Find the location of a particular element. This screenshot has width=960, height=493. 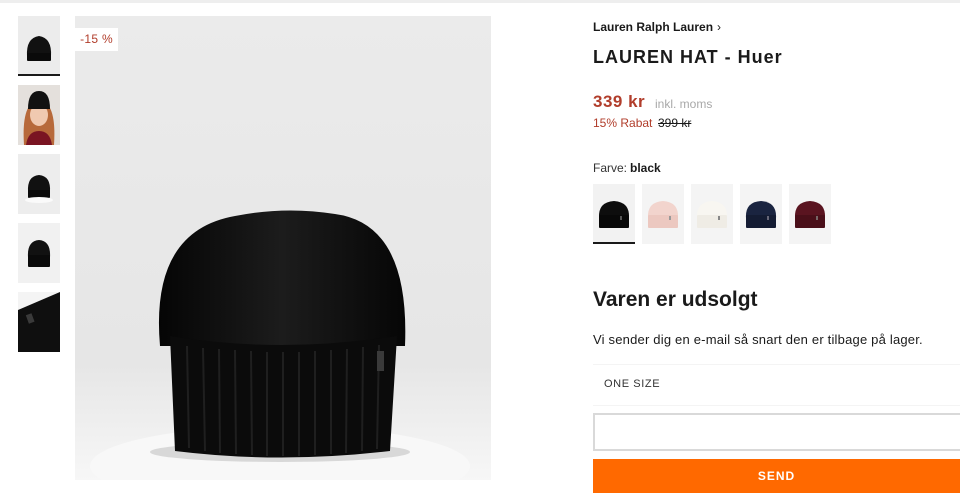

top-divider is located at coordinates (480, 1).